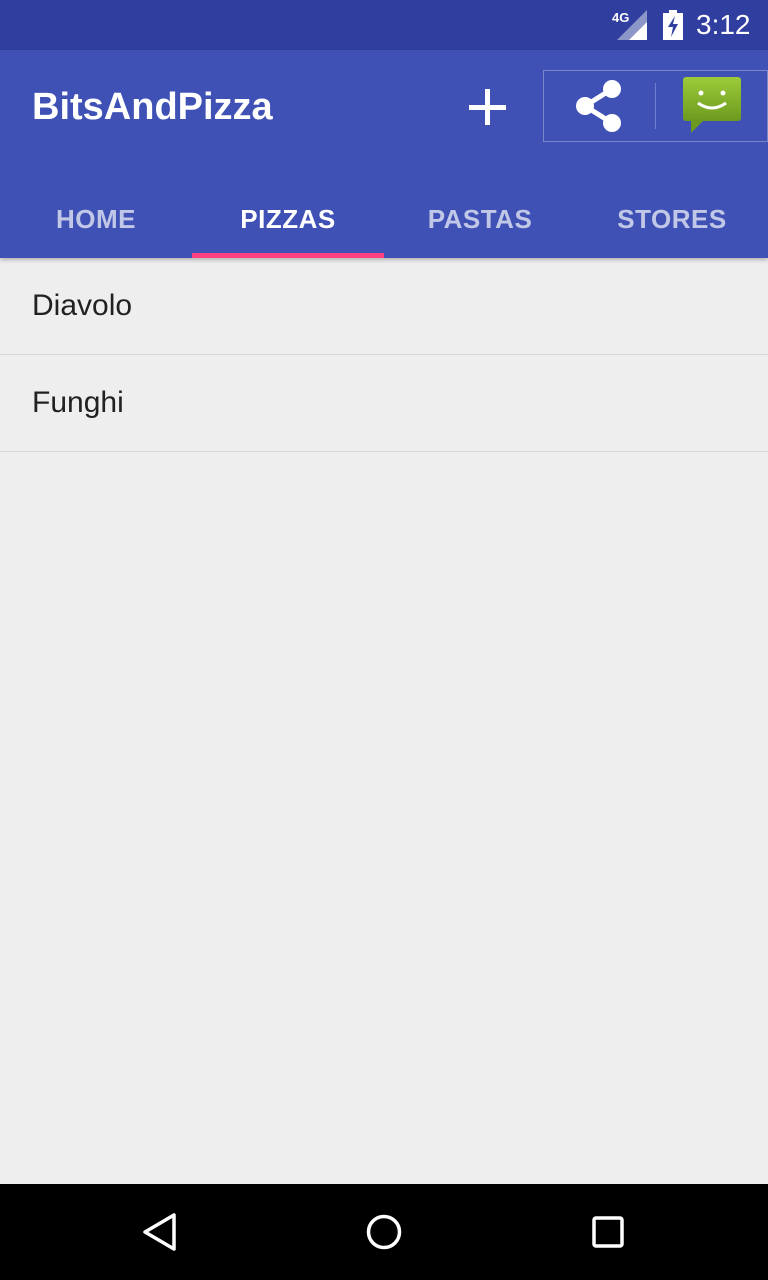  What do you see at coordinates (487, 107) in the screenshot?
I see `add-icon` at bounding box center [487, 107].